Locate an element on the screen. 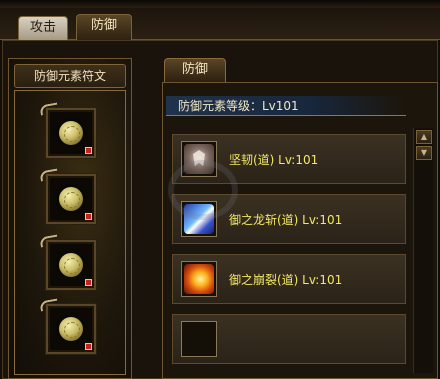 Image resolution: width=440 pixels, height=379 pixels. element-level-label: 防御元素等级：Lv101 is located at coordinates (286, 106).